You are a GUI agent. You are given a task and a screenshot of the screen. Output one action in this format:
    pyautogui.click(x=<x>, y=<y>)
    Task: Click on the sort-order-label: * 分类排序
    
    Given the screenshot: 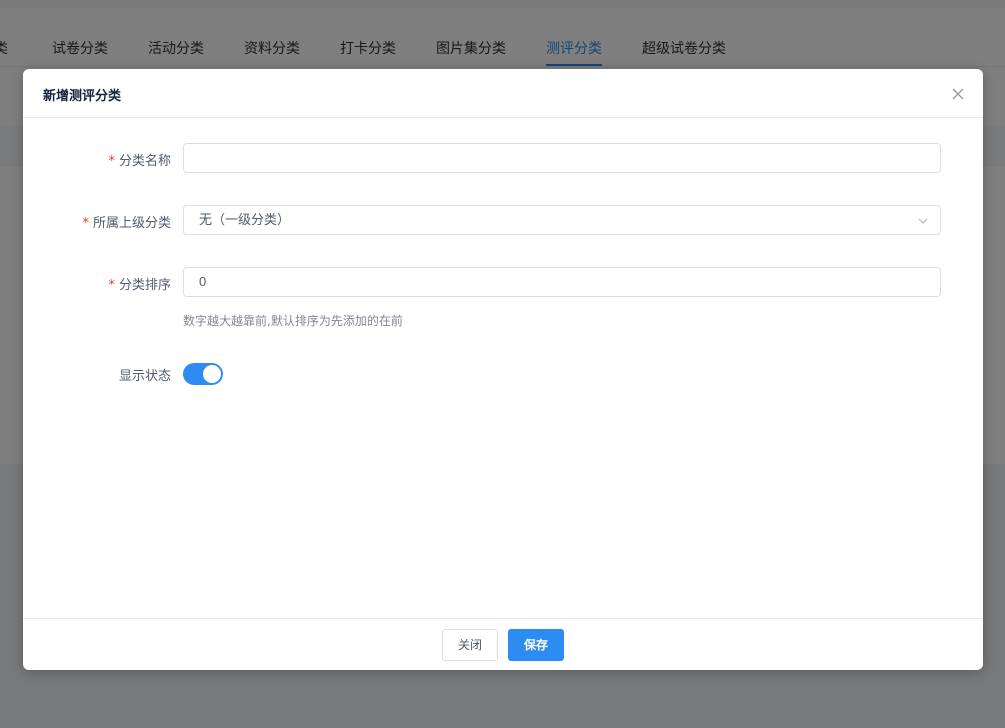 What is the action you would take?
    pyautogui.click(x=139, y=283)
    